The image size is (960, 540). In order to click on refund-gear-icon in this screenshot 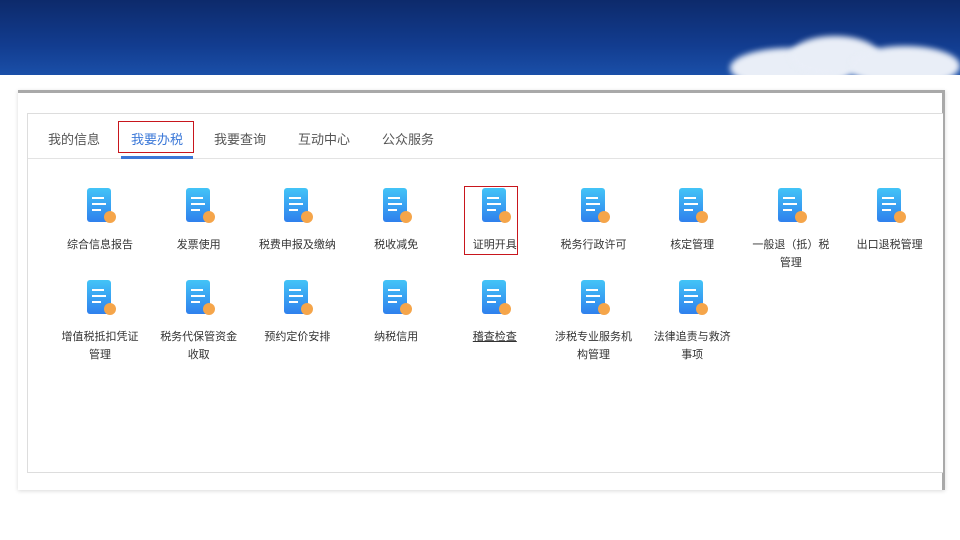, I will do `click(791, 206)`.